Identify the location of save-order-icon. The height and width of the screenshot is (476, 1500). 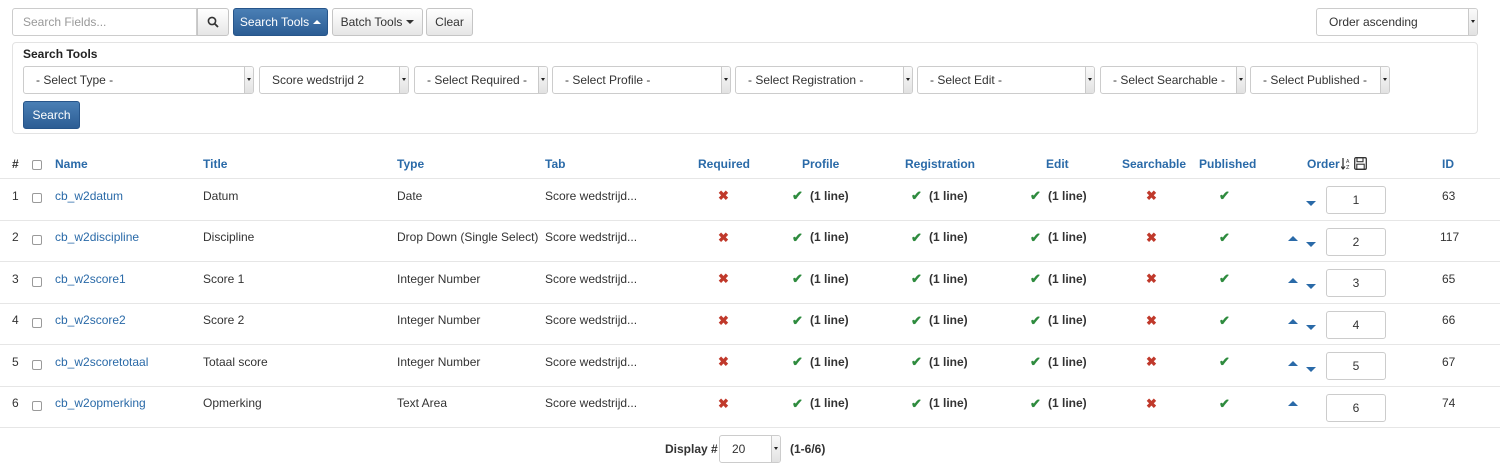
(1360, 163).